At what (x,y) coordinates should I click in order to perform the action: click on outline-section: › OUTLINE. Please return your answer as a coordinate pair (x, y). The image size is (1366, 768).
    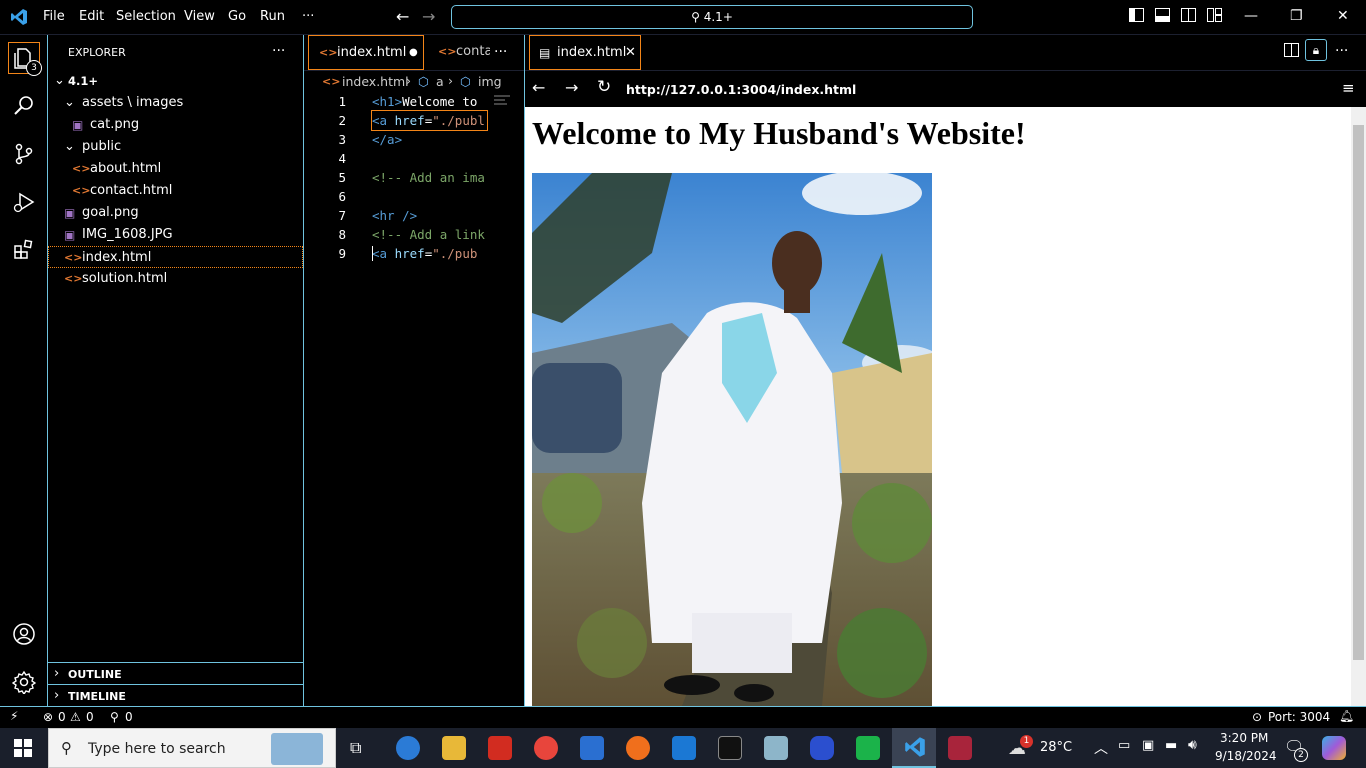
    Looking at the image, I should click on (175, 673).